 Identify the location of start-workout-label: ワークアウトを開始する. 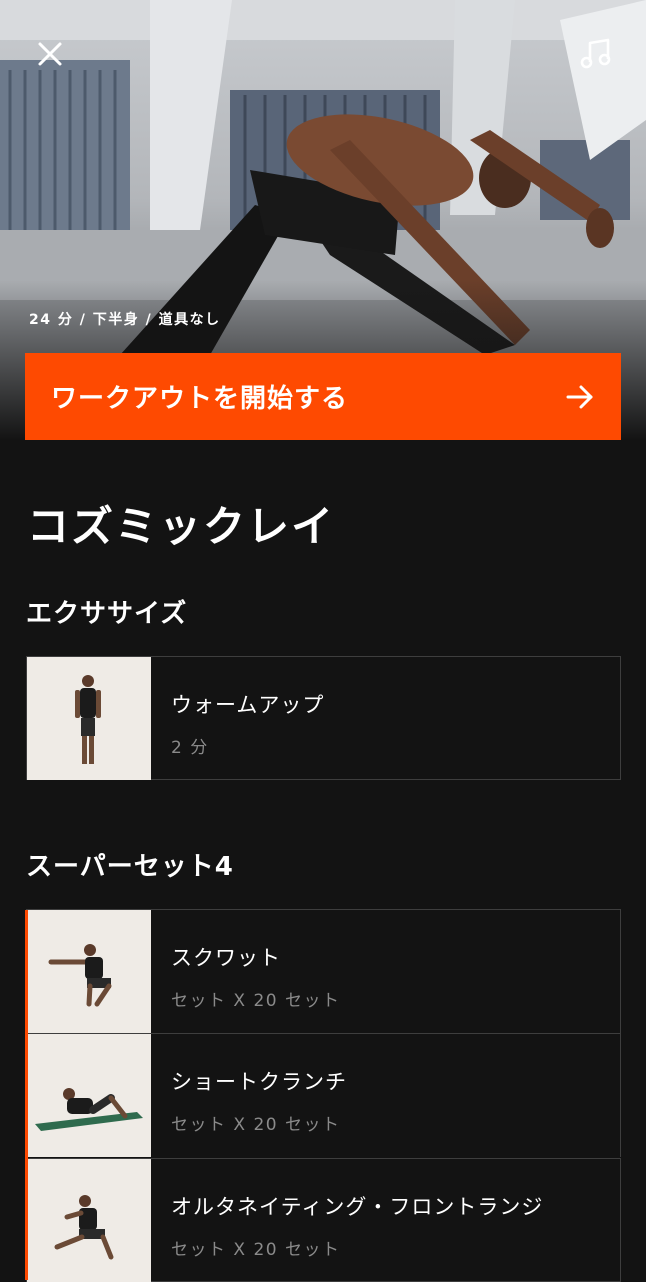
(200, 399).